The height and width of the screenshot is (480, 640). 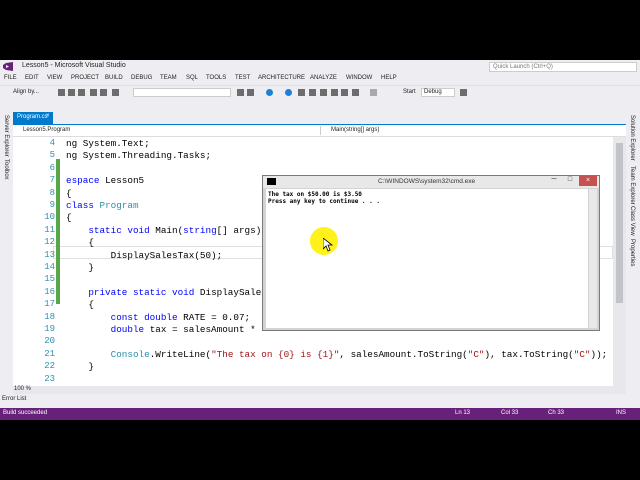 I want to click on code-line: static void Main(string[] args), so click(x=163, y=230).